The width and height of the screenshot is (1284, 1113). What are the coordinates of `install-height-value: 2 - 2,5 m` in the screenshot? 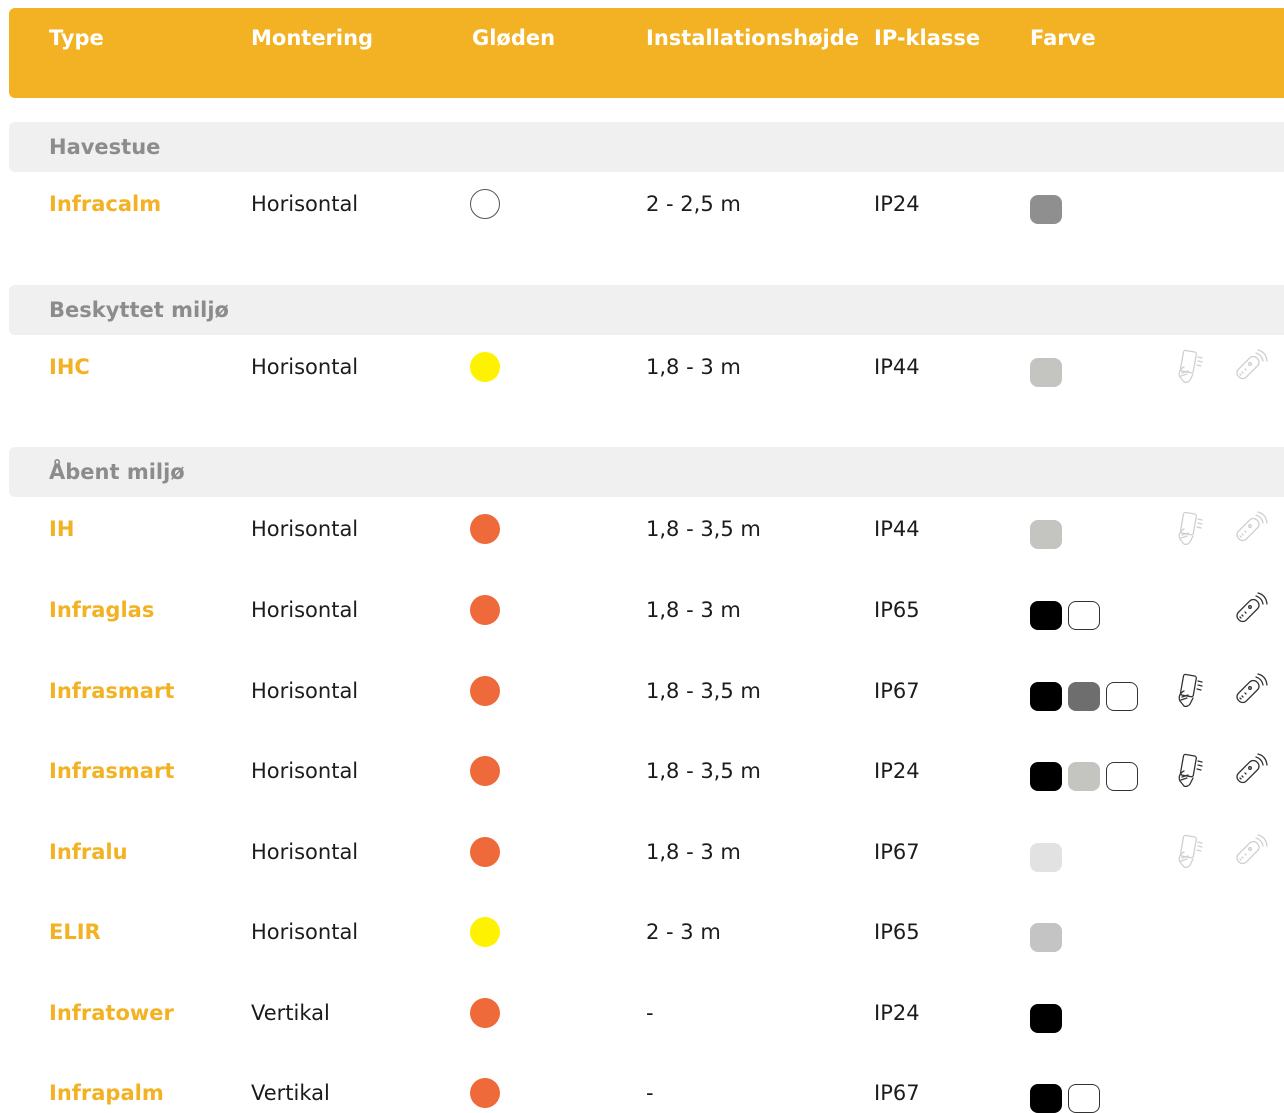 It's located at (693, 204).